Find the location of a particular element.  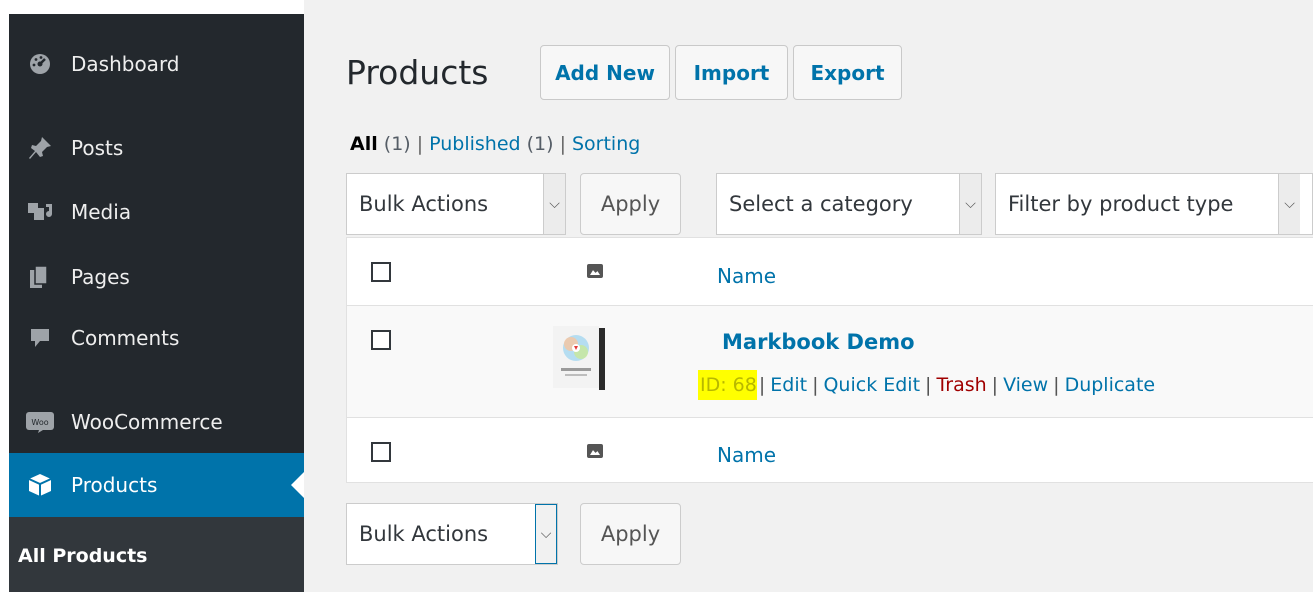

comments-icon is located at coordinates (40, 338).